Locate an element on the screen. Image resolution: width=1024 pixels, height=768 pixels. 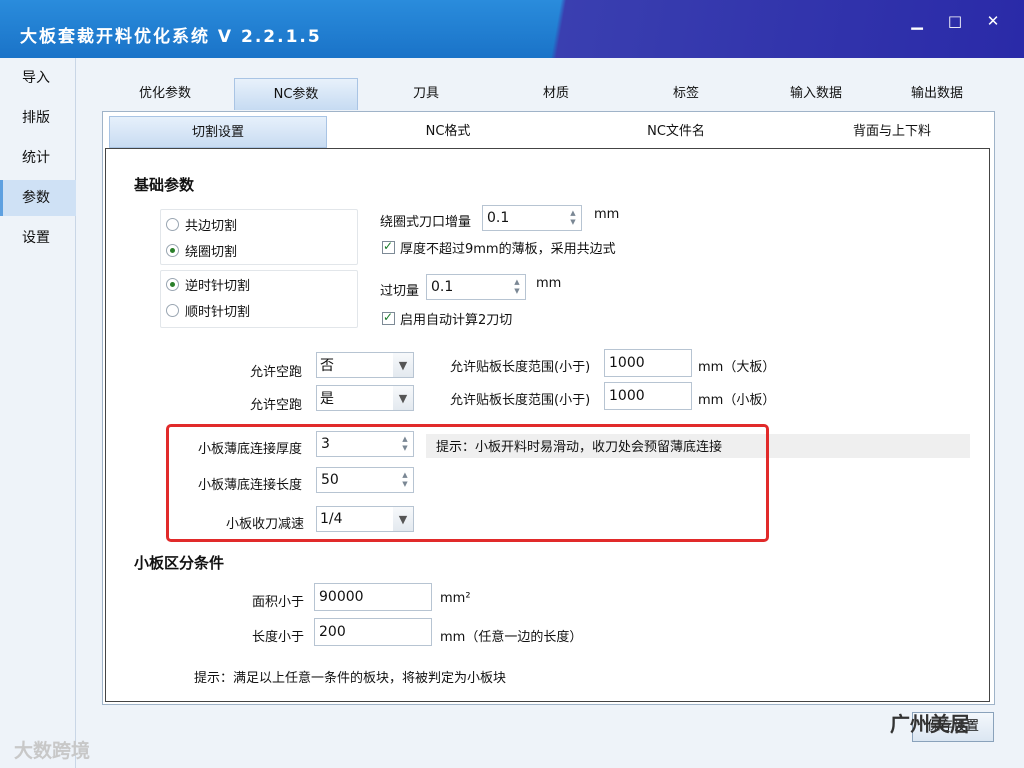
small-board-condition-hint: 提示：满足以上任意一条件的板块，将被判定为小板块 is located at coordinates (350, 678).